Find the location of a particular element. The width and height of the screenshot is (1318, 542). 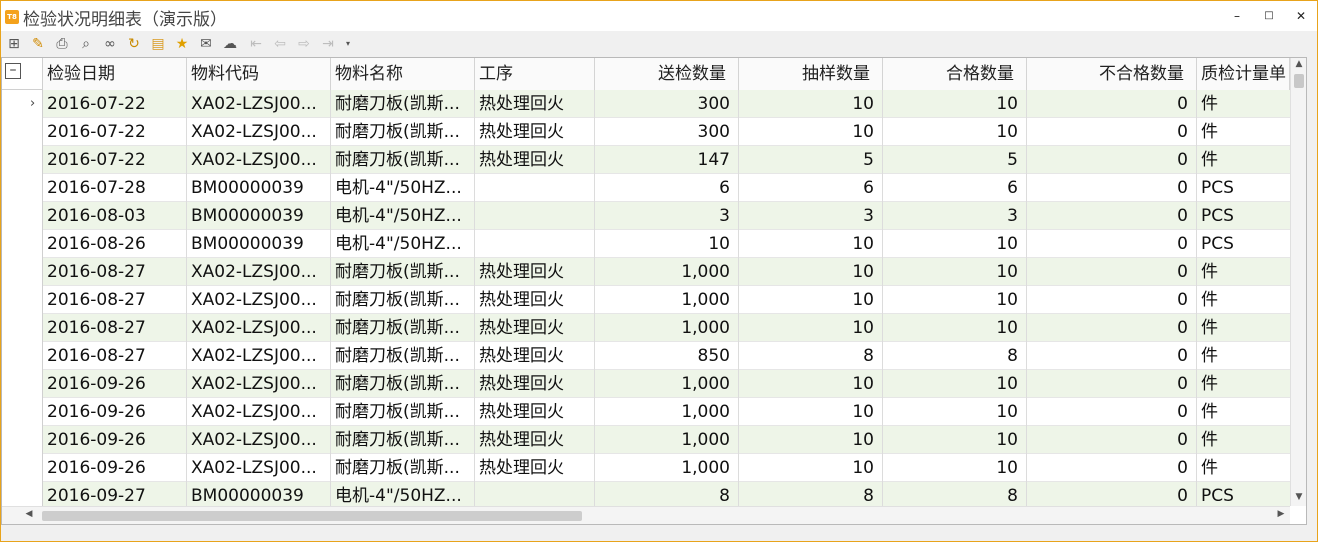

print-preview-icon: ✎ is located at coordinates (38, 44).